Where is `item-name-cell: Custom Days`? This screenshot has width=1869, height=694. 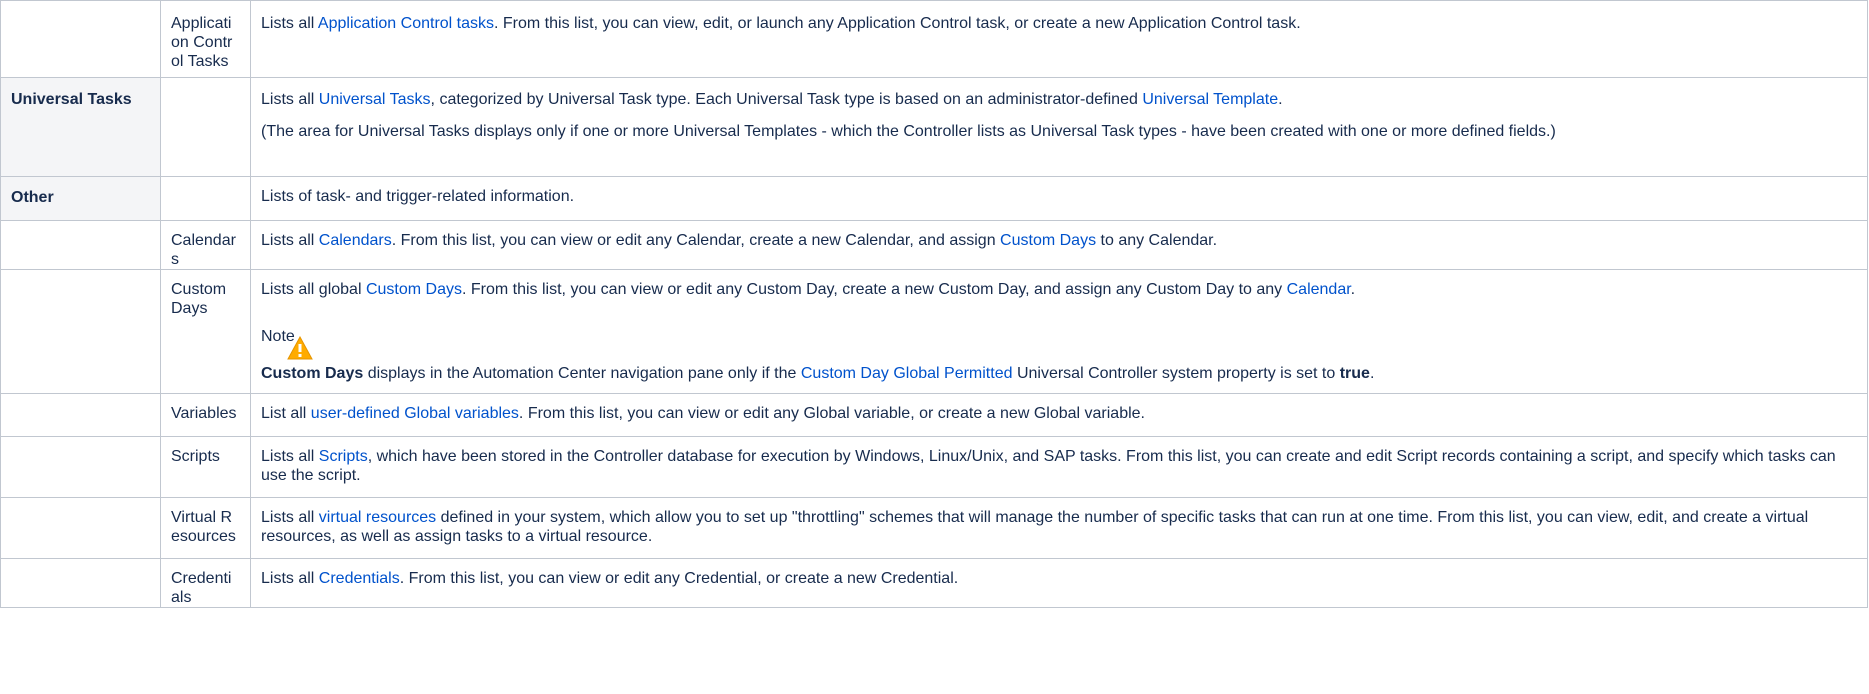 item-name-cell: Custom Days is located at coordinates (205, 331).